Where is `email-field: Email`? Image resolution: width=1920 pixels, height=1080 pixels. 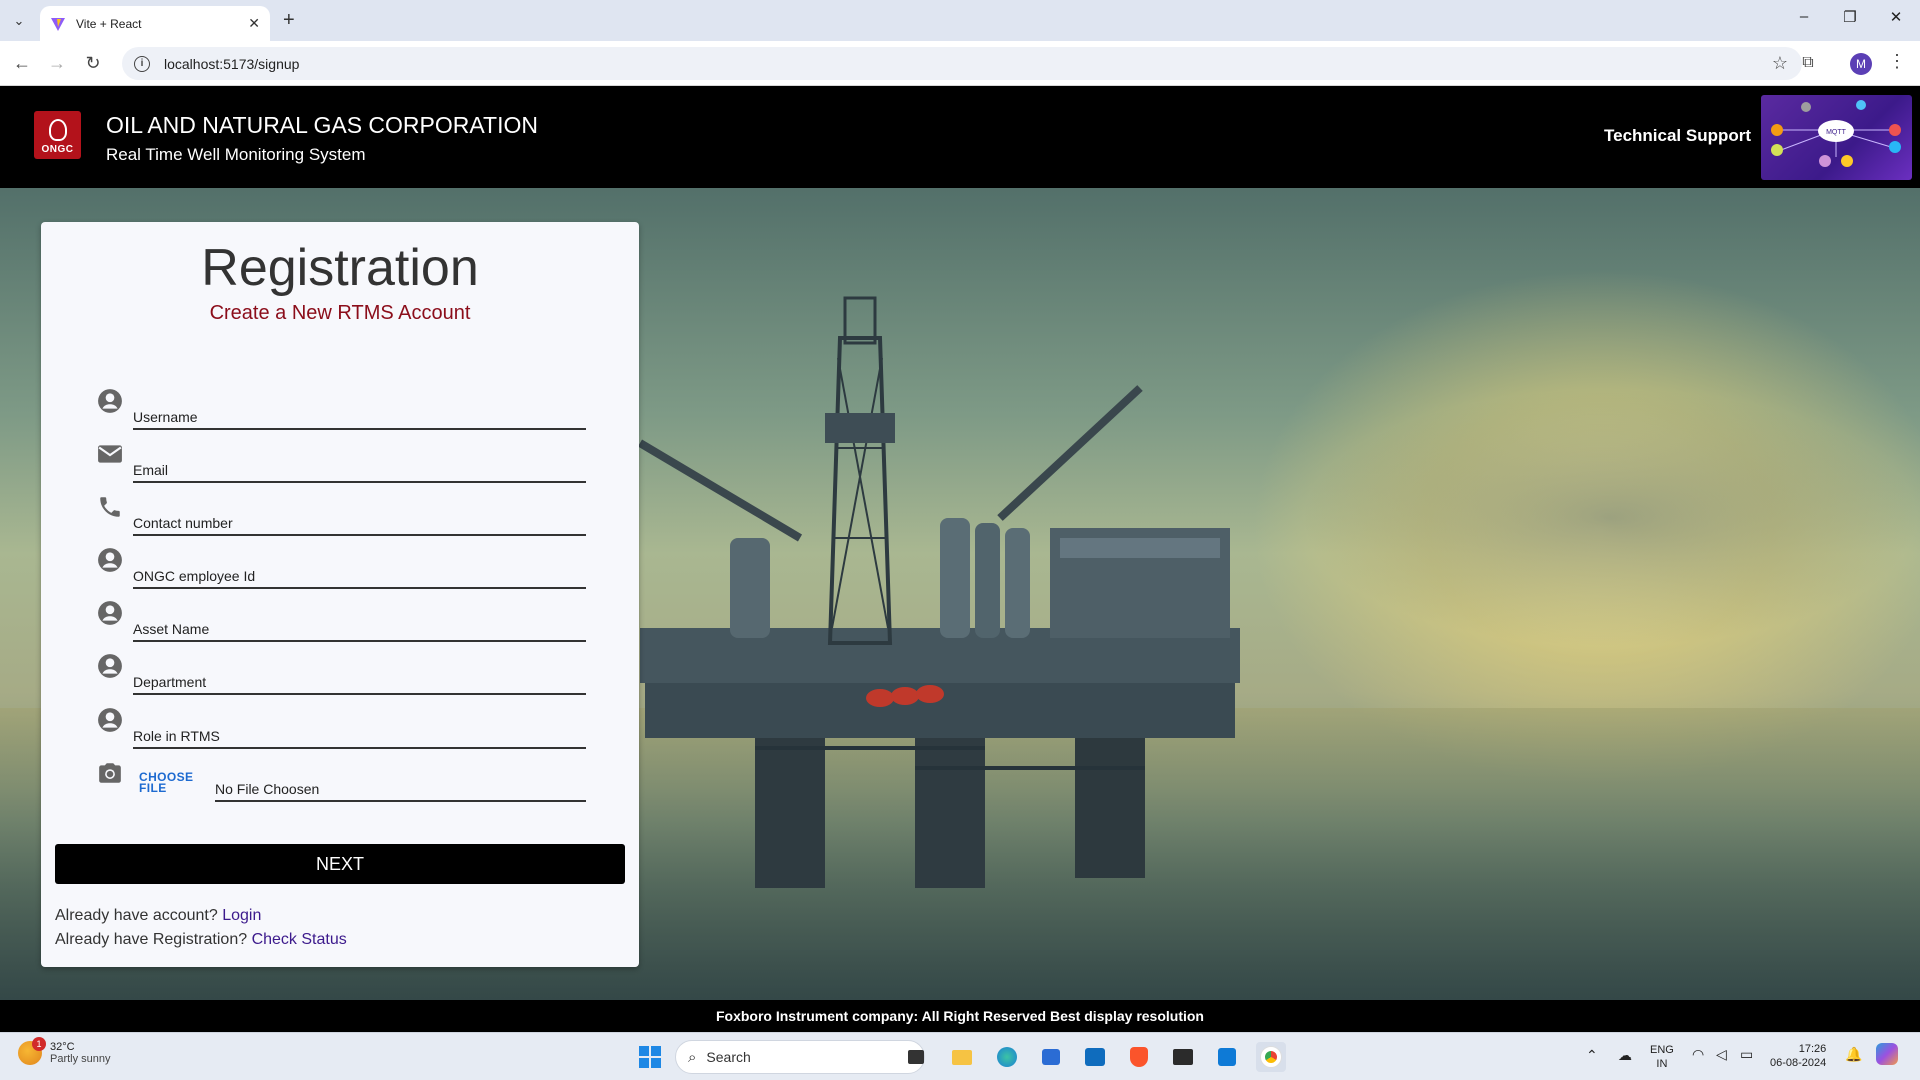 email-field: Email is located at coordinates (341, 462).